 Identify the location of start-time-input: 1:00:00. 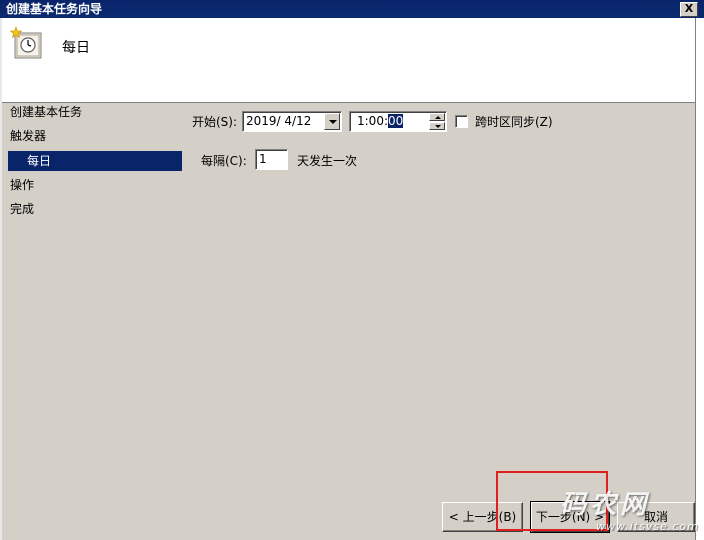
(398, 121).